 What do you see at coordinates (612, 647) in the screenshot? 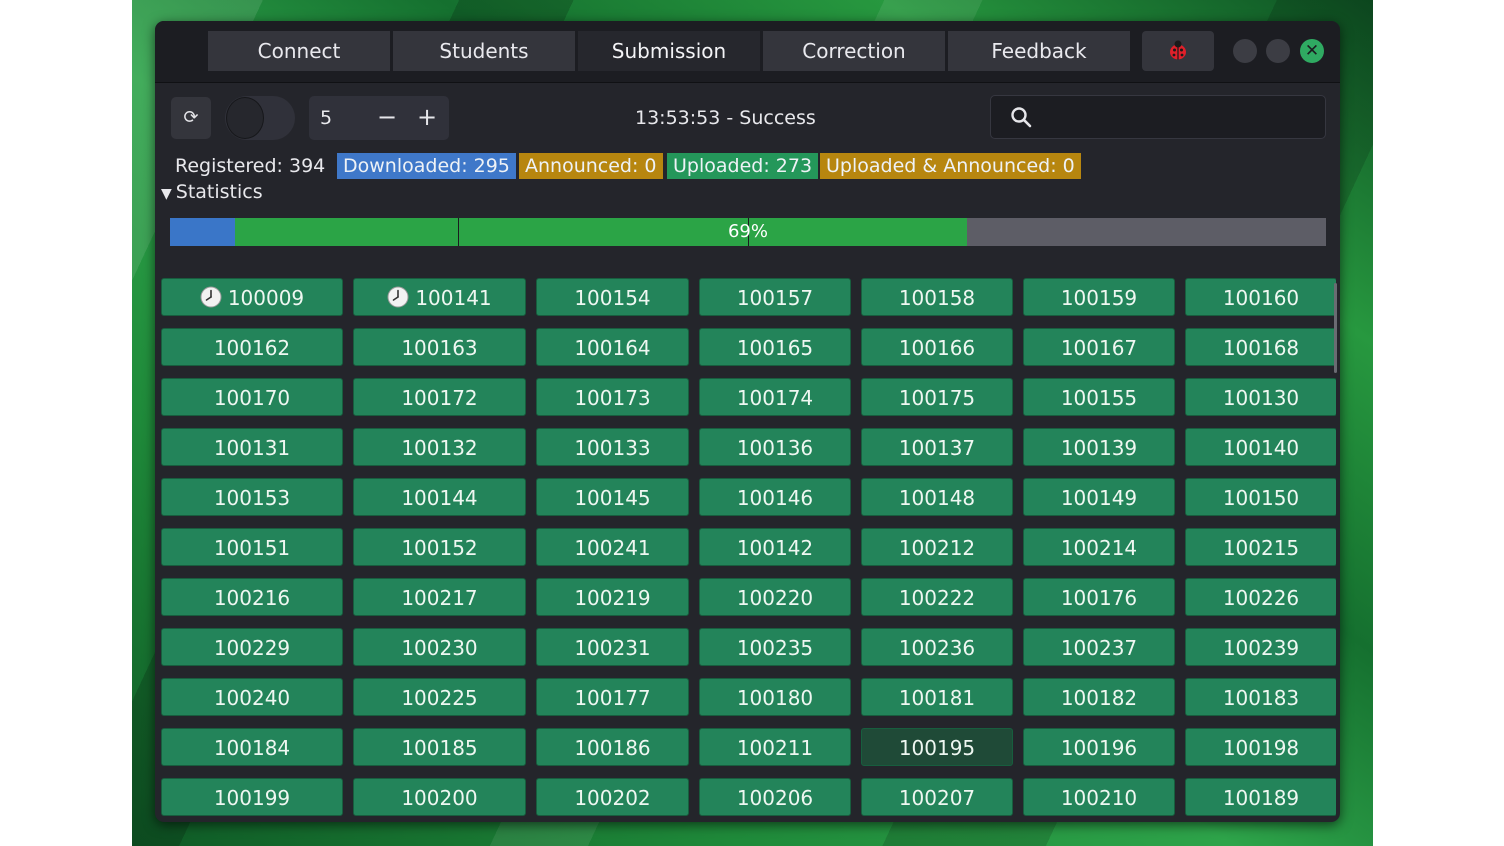
I see `student-button: 100231` at bounding box center [612, 647].